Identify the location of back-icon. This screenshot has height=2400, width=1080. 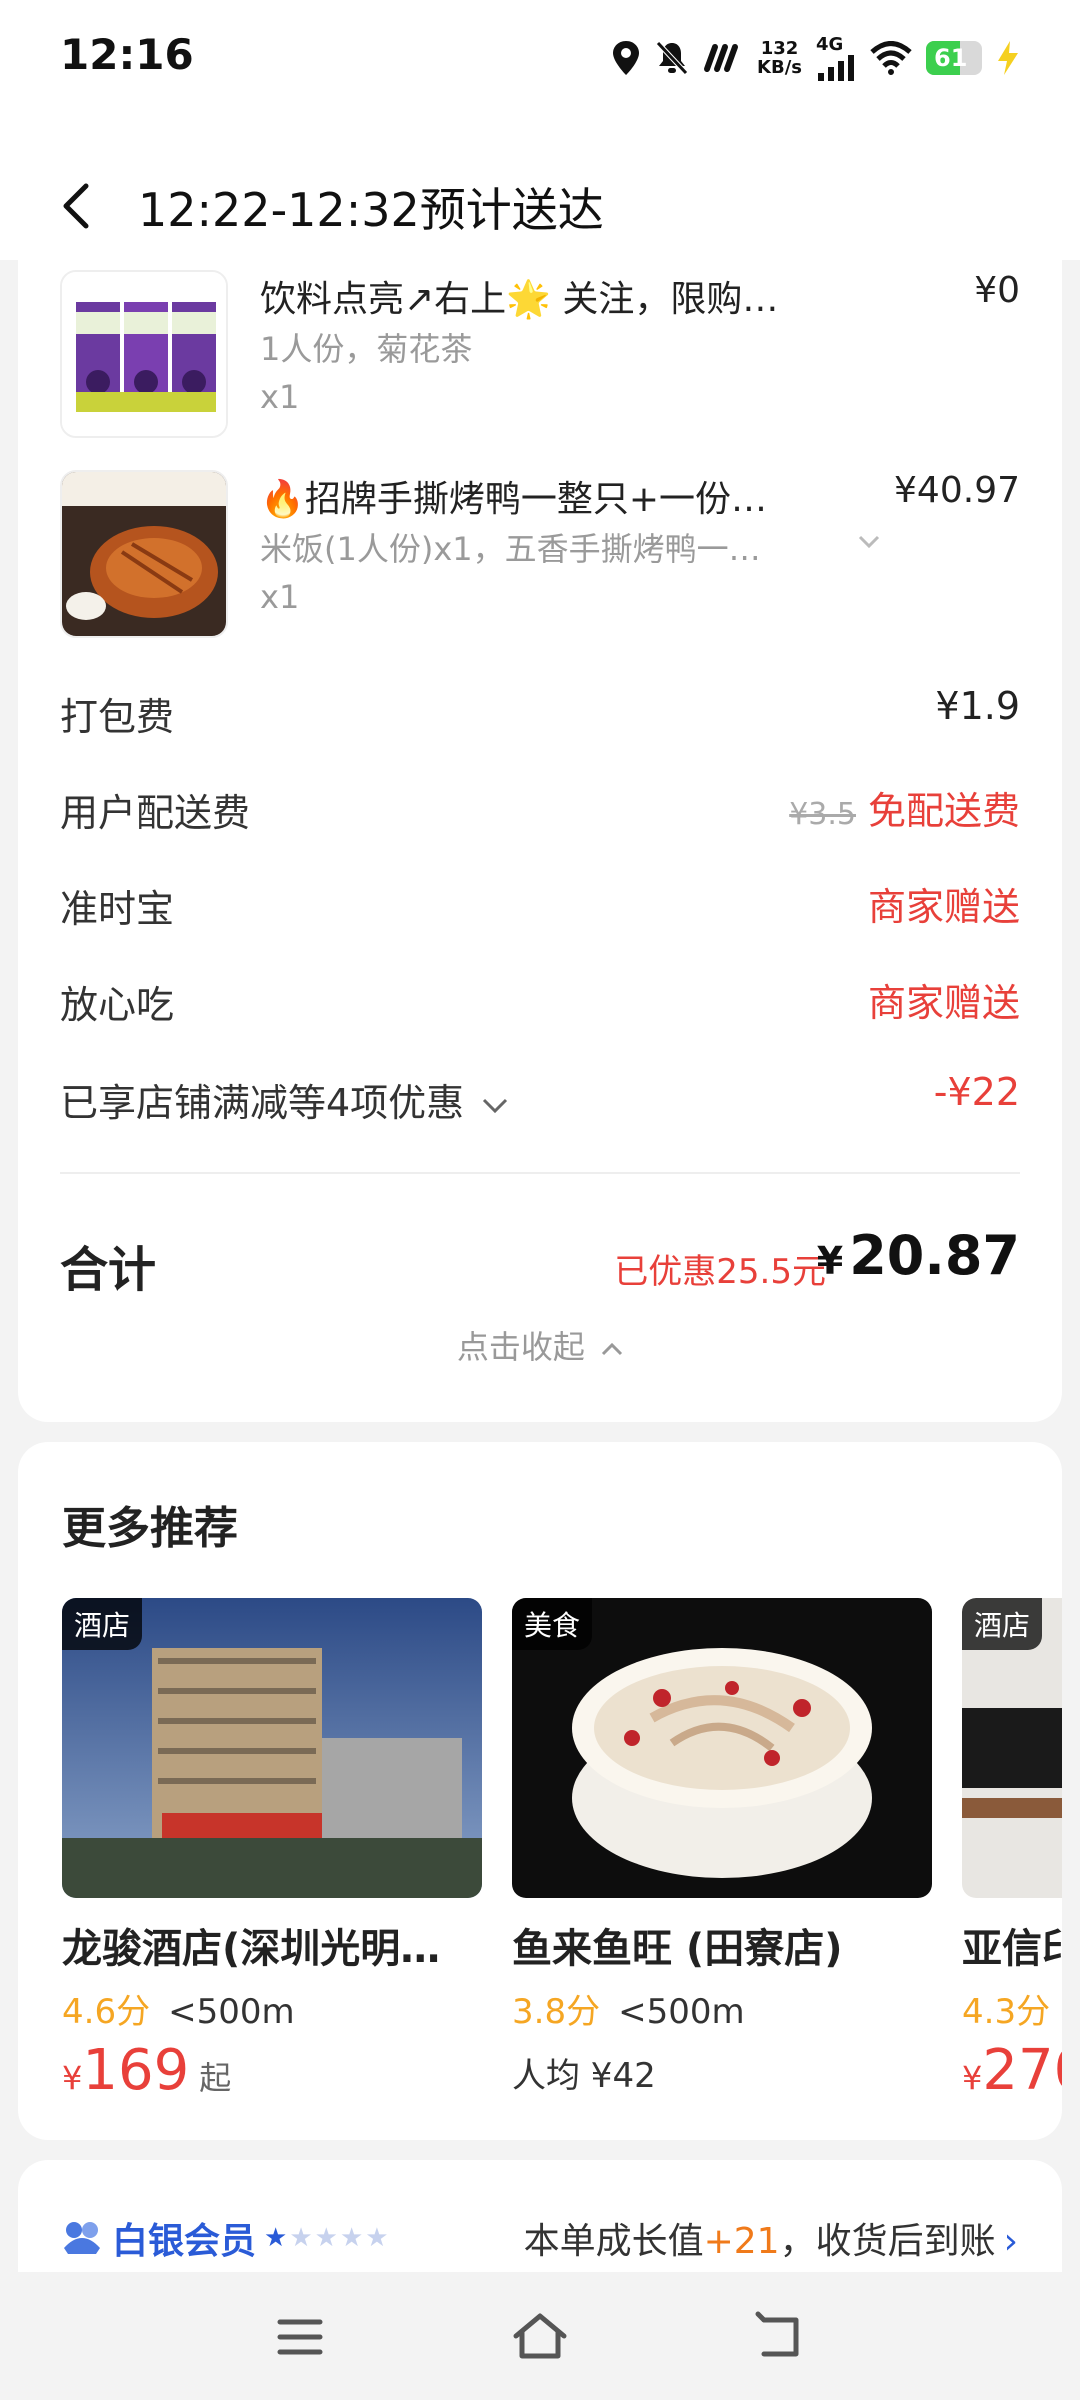
(780, 2337).